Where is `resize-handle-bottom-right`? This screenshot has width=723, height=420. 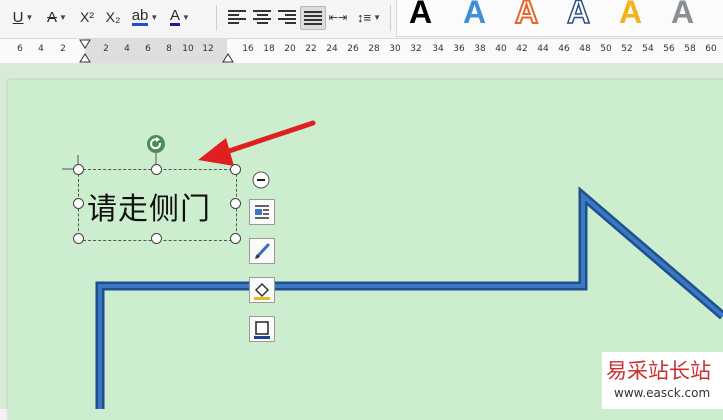
resize-handle-bottom-right is located at coordinates (235, 238).